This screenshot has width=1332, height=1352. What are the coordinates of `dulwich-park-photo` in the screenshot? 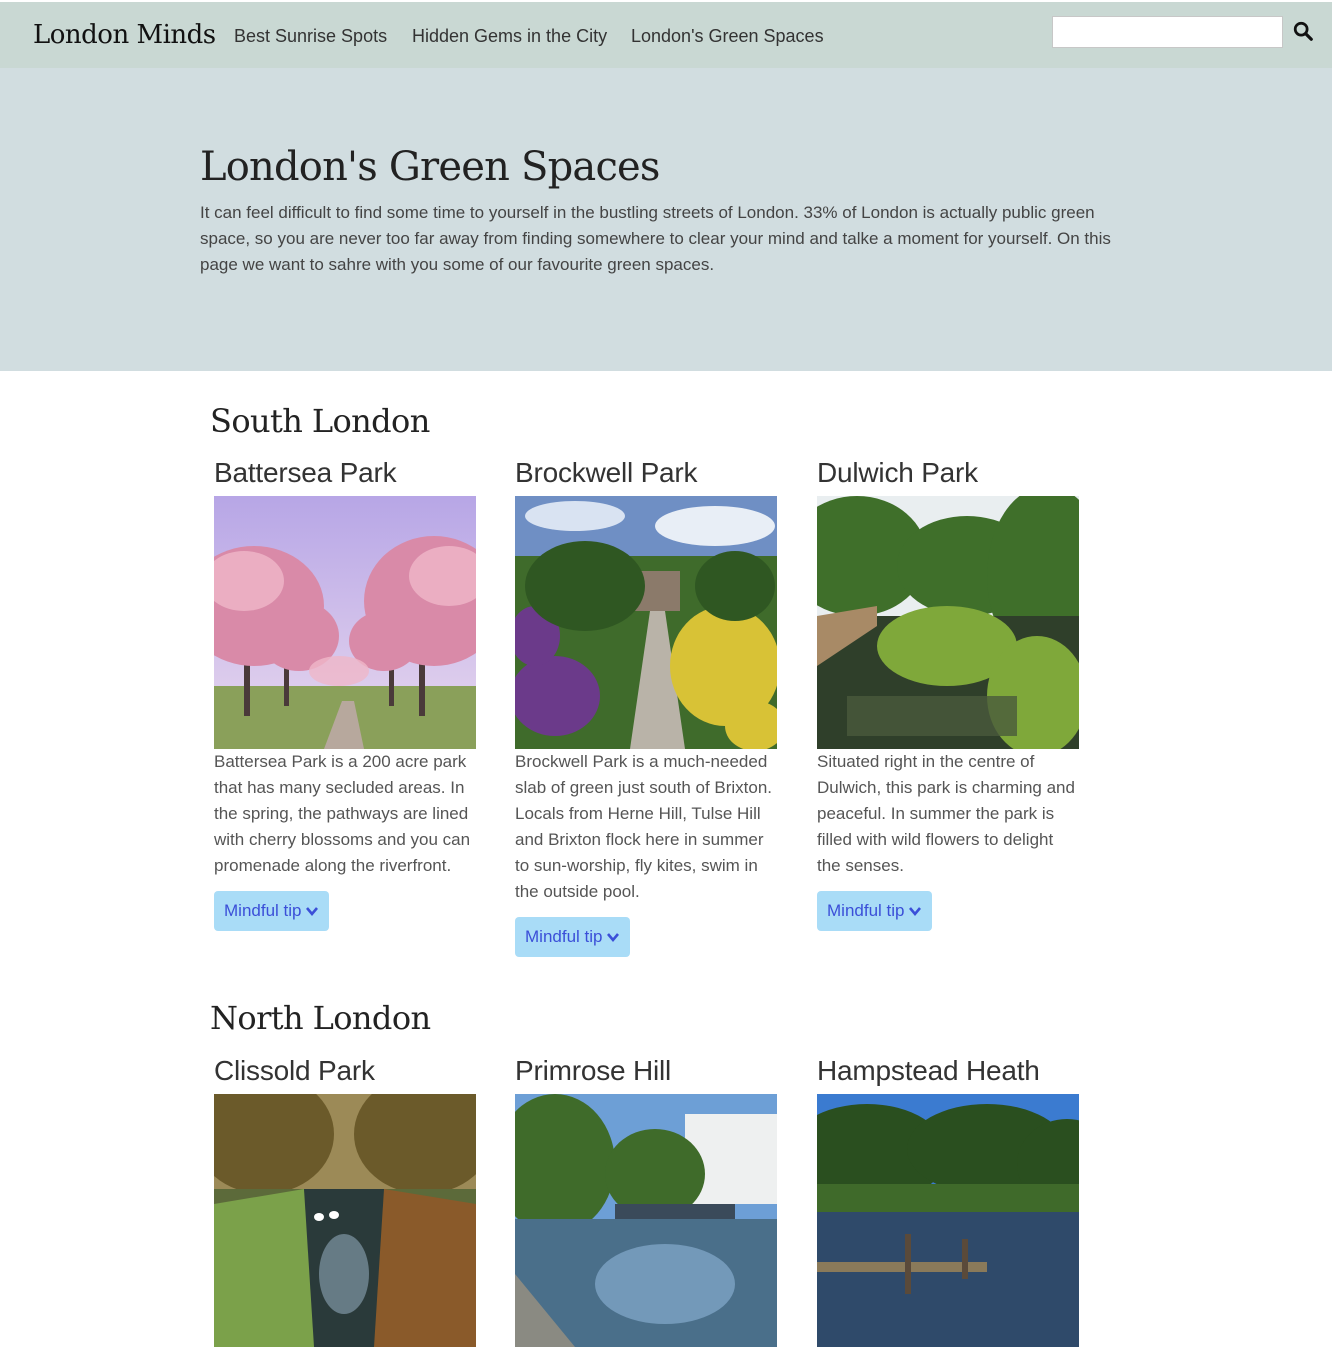 It's located at (948, 622).